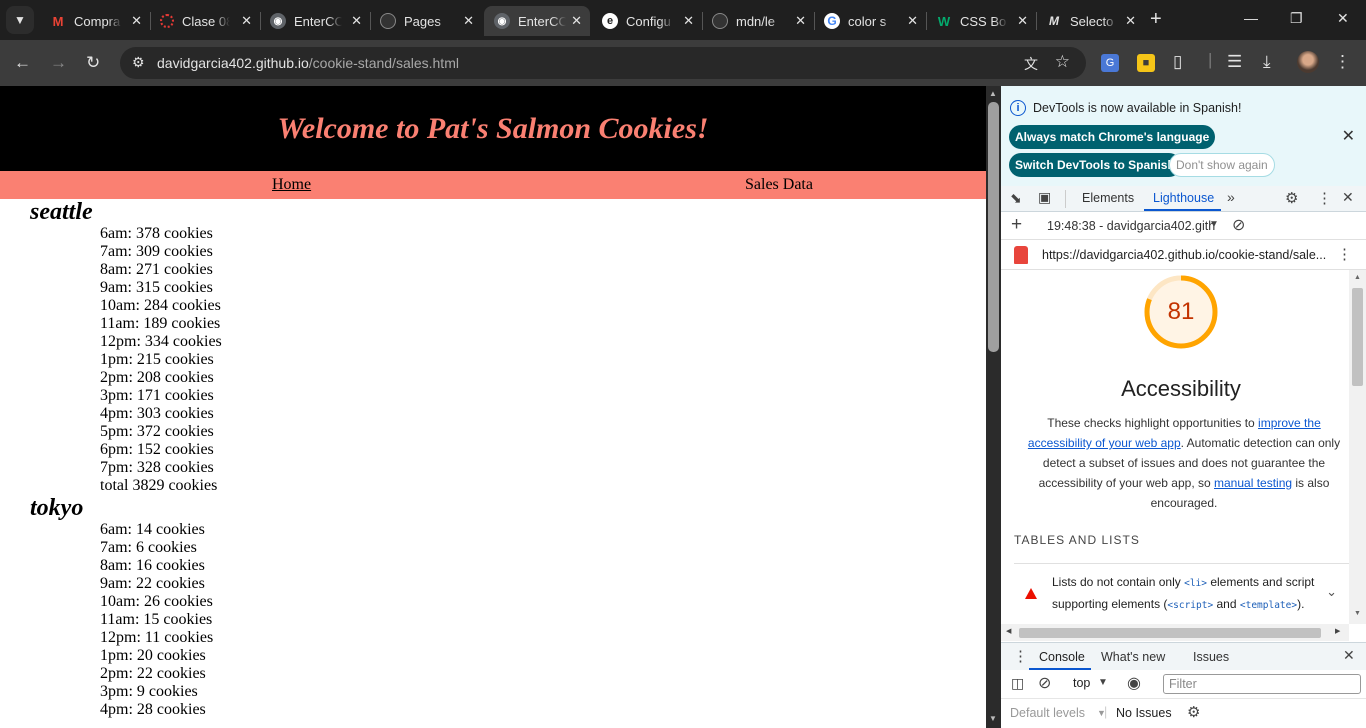 This screenshot has height=728, width=1366. I want to click on device-toolbar-icon: ▣, so click(1044, 197).